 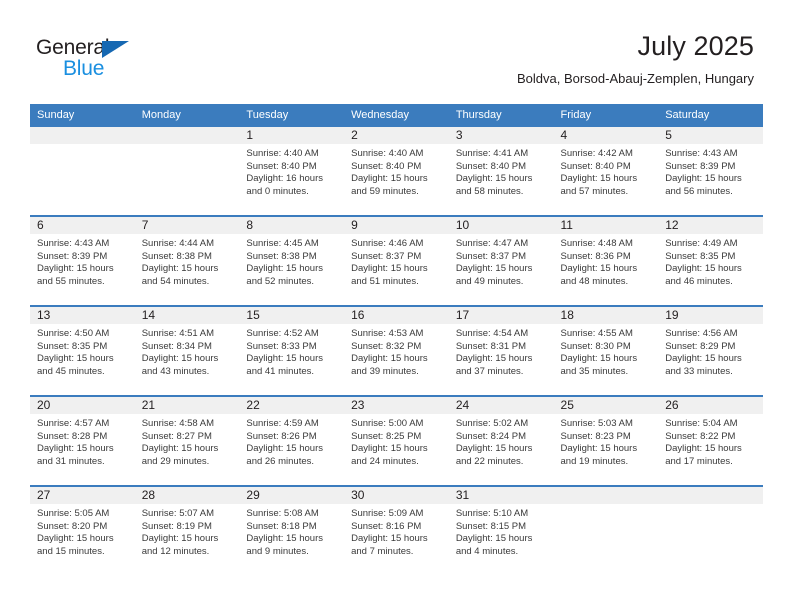 What do you see at coordinates (82, 405) in the screenshot?
I see `day-number: 20` at bounding box center [82, 405].